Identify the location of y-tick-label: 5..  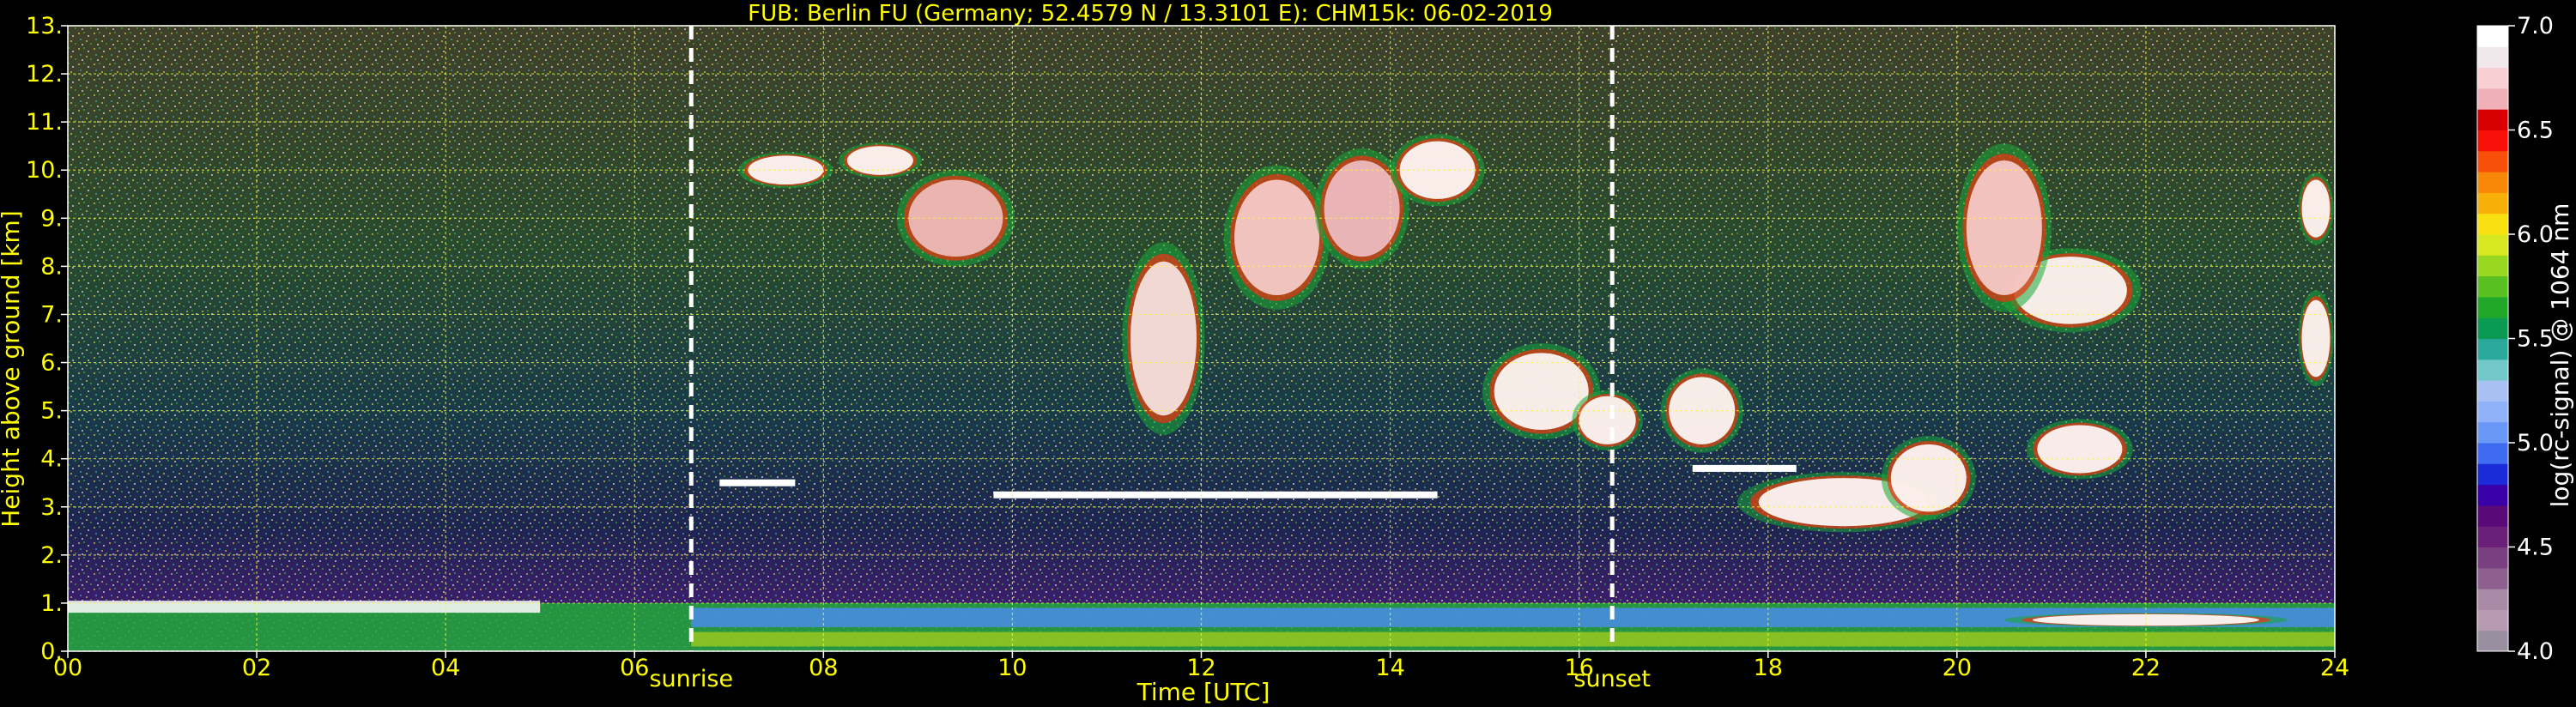
(51, 411).